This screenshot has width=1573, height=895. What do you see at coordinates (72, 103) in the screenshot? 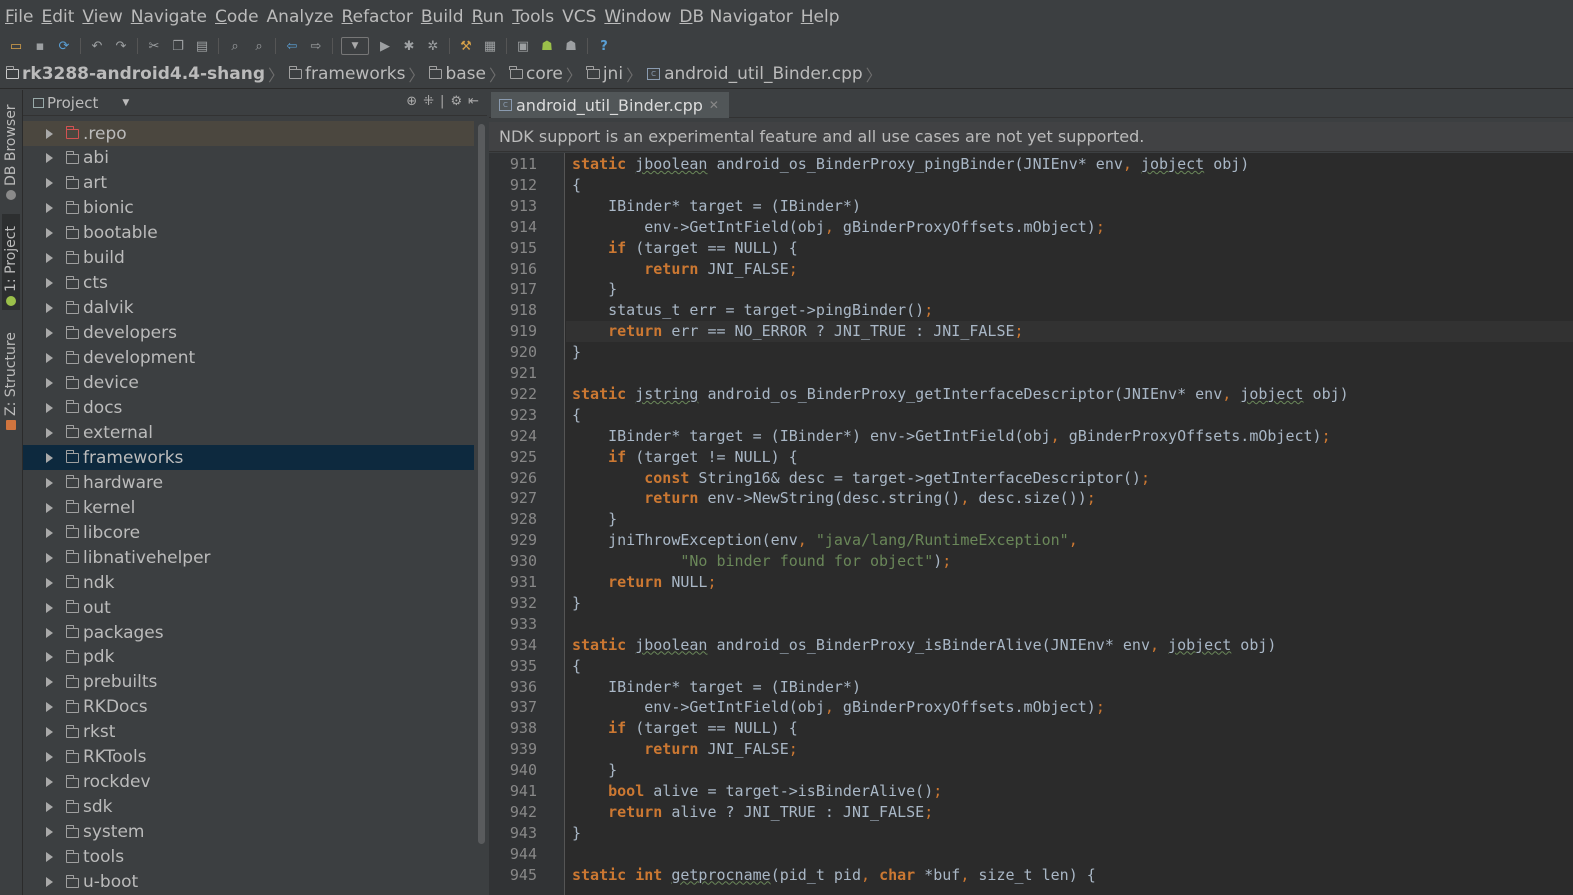
I see `project-panel-title: Project` at bounding box center [72, 103].